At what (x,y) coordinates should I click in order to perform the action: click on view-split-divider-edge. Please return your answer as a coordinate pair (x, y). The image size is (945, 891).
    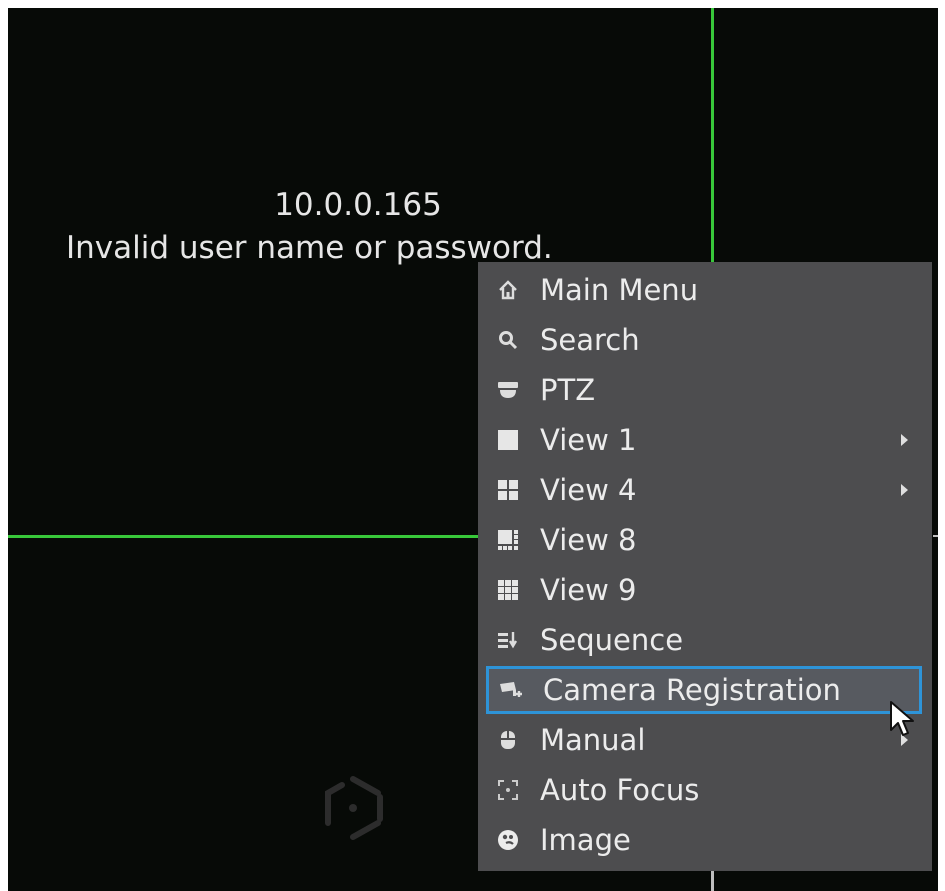
    Looking at the image, I should click on (935, 536).